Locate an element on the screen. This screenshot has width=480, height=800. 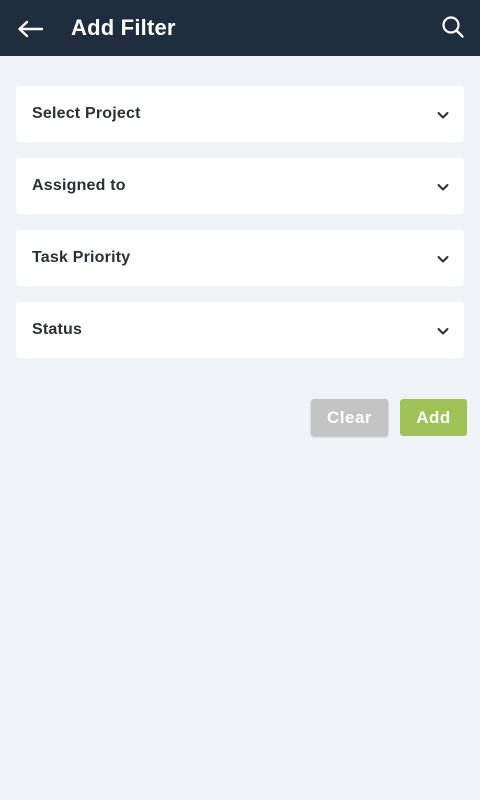
task-priority-dropdown: Task Priority is located at coordinates (240, 258).